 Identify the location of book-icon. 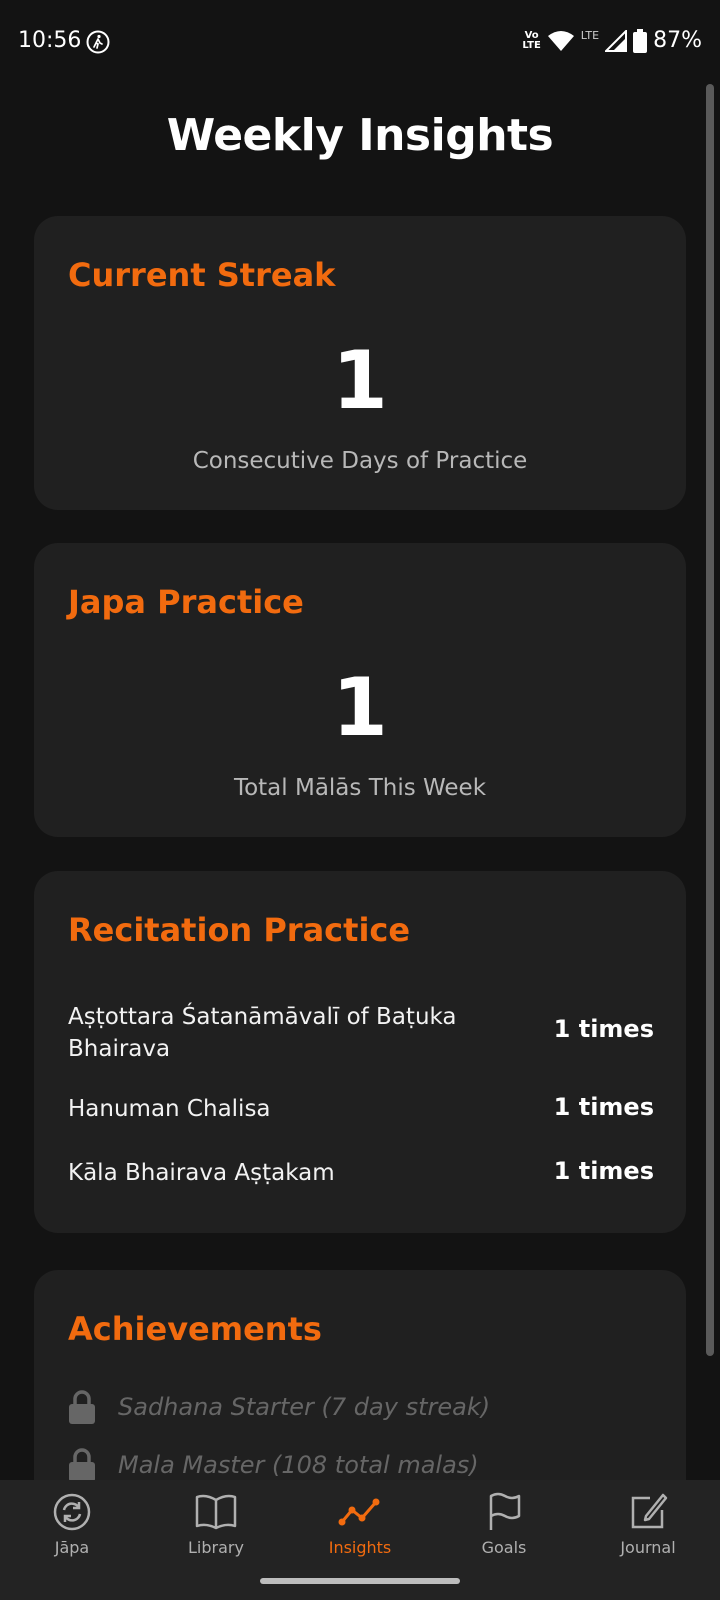
(216, 1512).